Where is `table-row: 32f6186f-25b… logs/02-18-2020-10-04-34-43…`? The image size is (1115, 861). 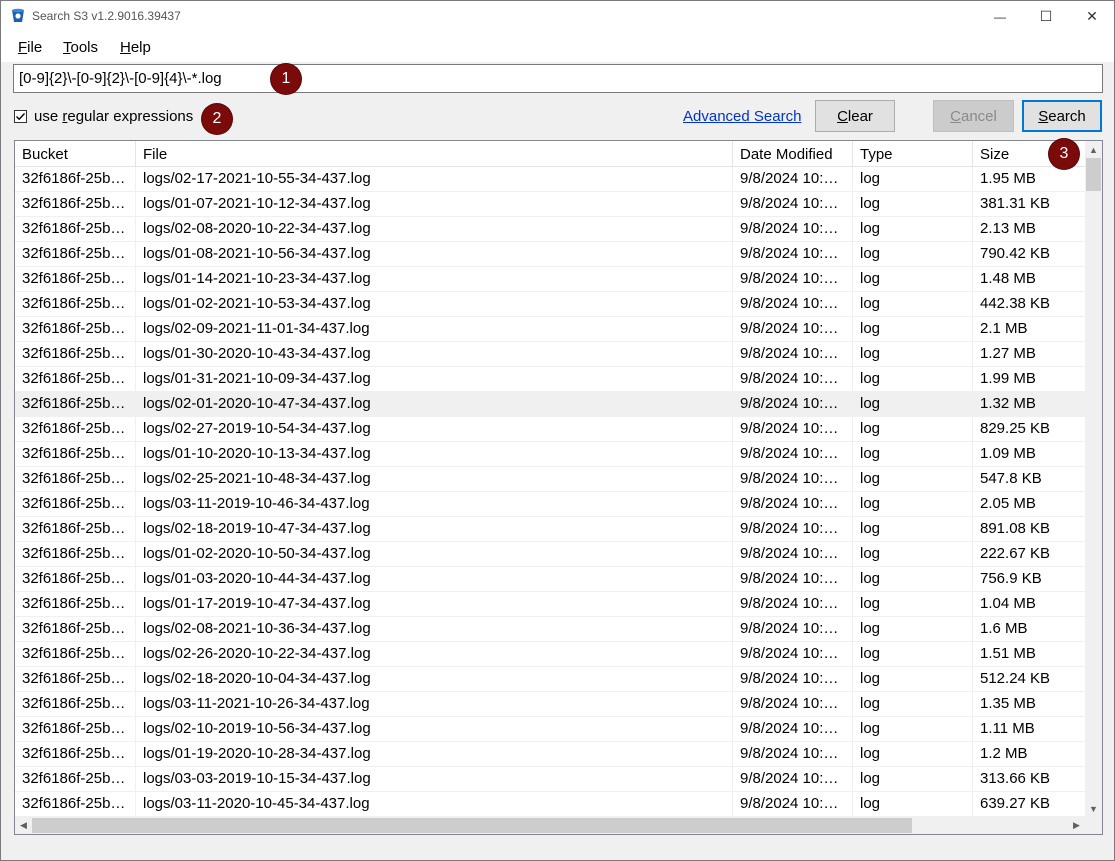
table-row: 32f6186f-25b… logs/02-18-2020-10-04-34-43… is located at coordinates (550, 679).